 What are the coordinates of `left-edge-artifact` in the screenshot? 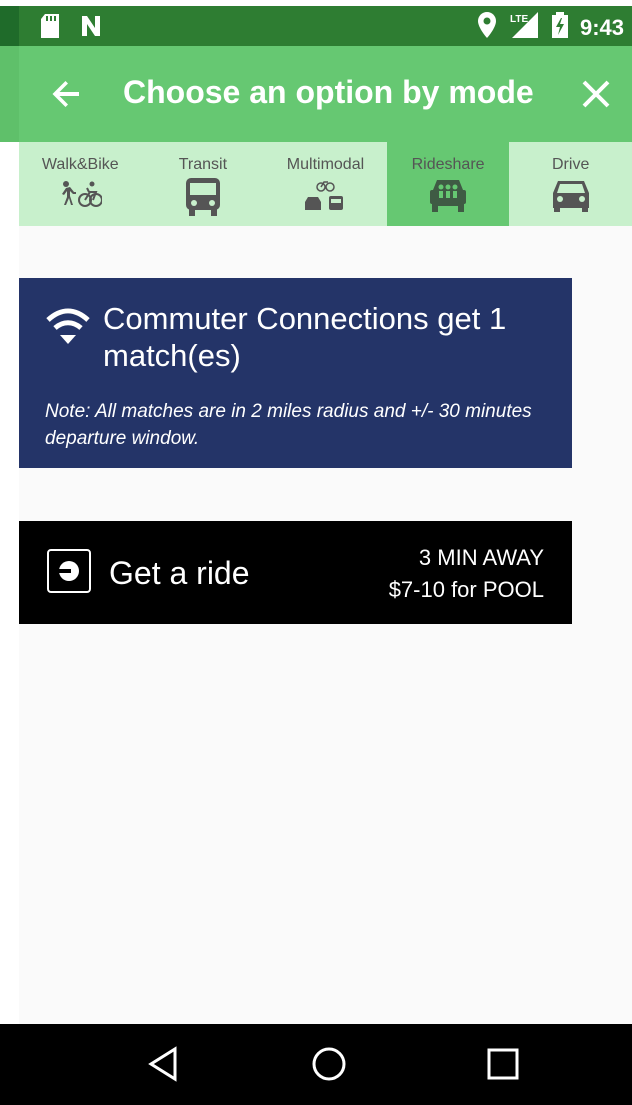 It's located at (9, 552).